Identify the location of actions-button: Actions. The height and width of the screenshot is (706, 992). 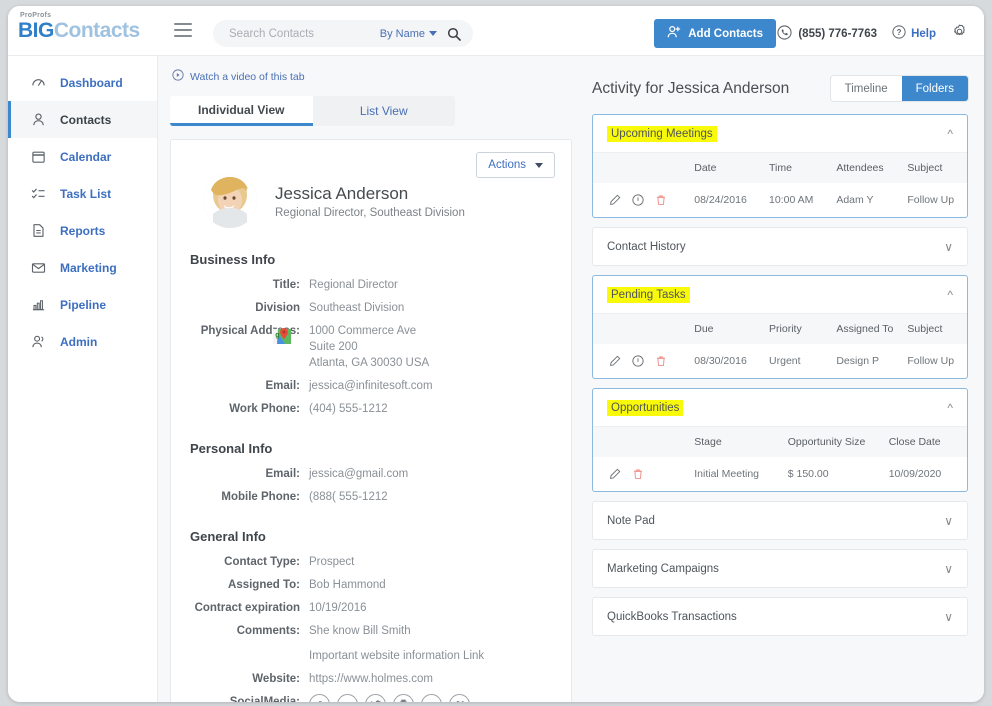
(515, 165).